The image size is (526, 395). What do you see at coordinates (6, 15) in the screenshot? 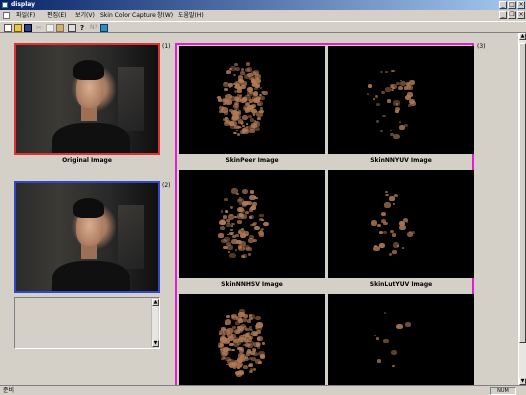
I see `document-icon` at bounding box center [6, 15].